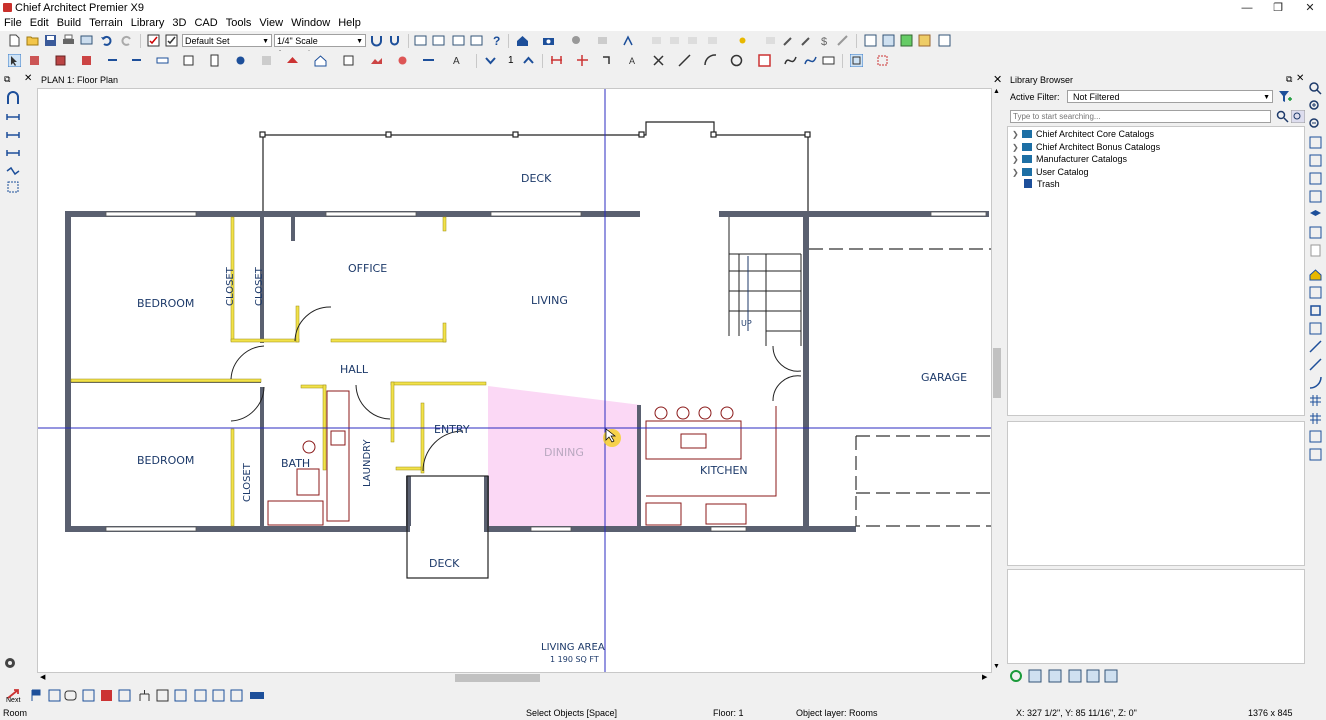 The width and height of the screenshot is (1326, 720). What do you see at coordinates (13, 23) in the screenshot?
I see `menu-file: File` at bounding box center [13, 23].